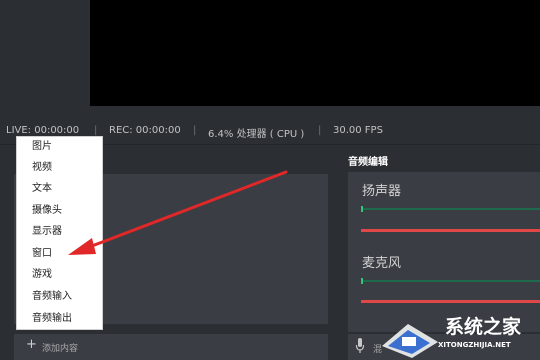 This screenshot has height=360, width=540. What do you see at coordinates (31, 344) in the screenshot?
I see `plus-icon: +` at bounding box center [31, 344].